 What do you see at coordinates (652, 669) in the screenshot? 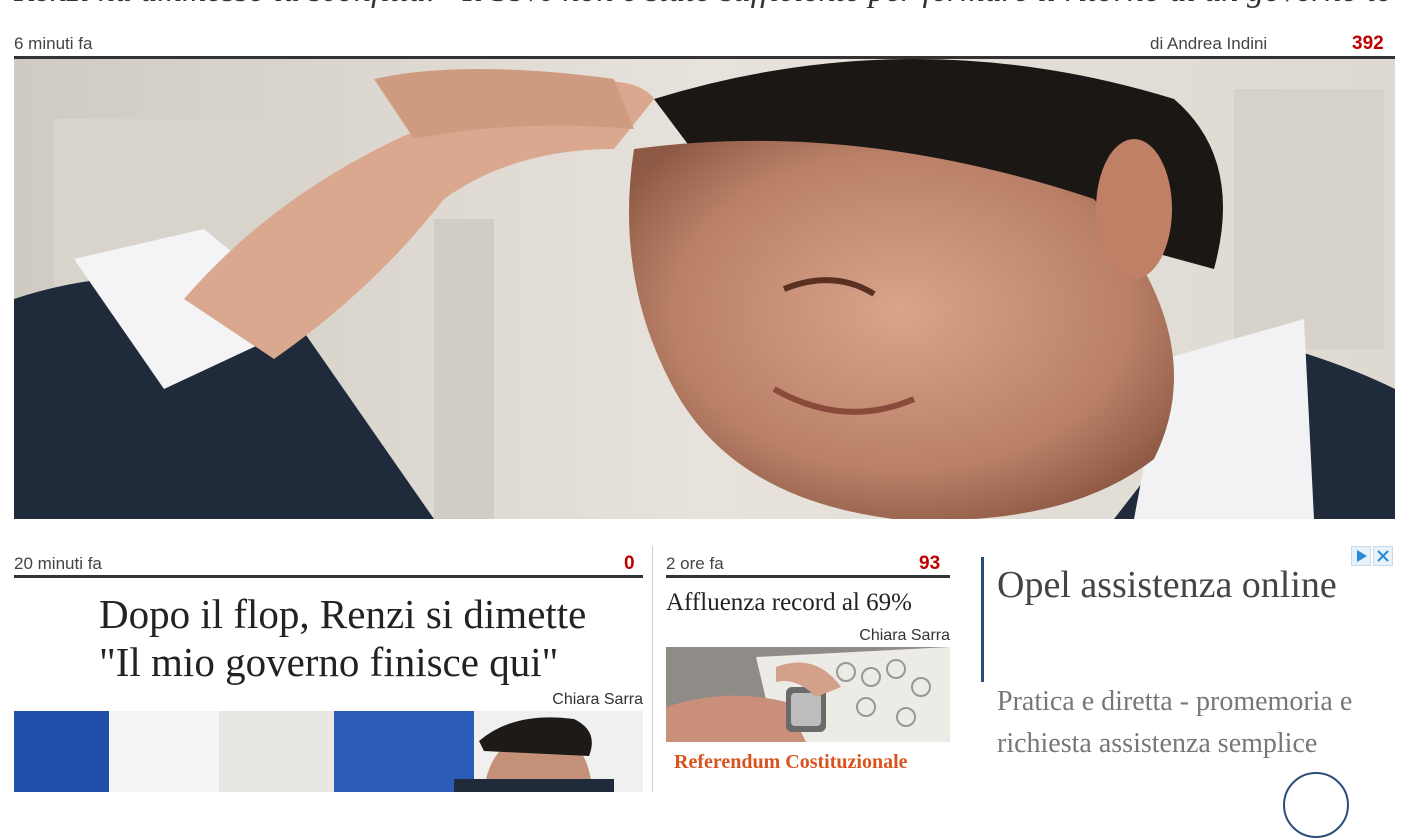
I see `column-separator` at bounding box center [652, 669].